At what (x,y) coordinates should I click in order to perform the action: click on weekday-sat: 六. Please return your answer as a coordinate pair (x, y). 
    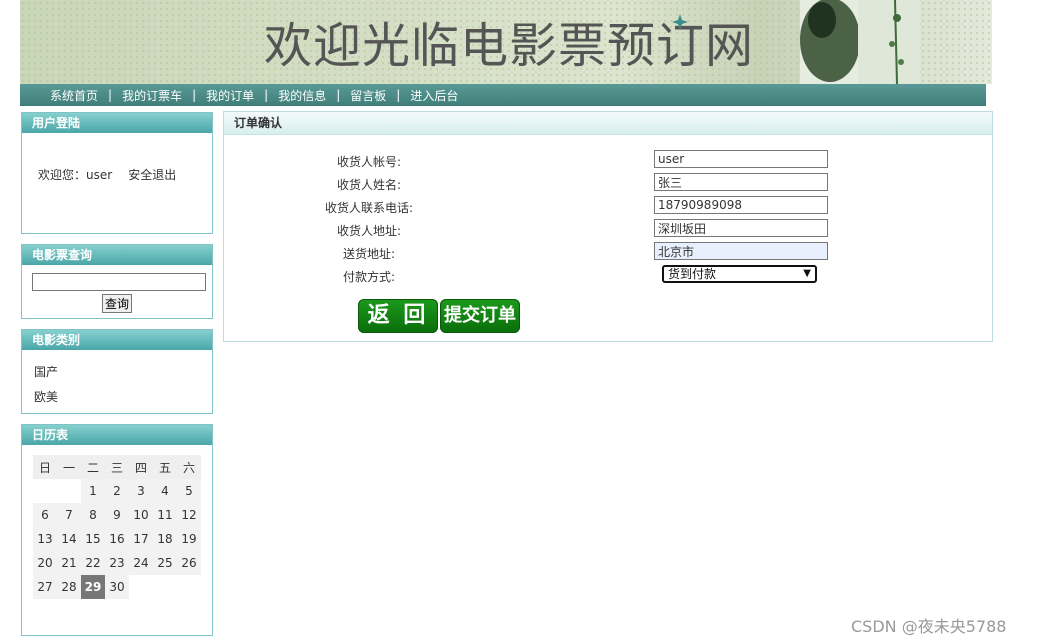
    Looking at the image, I should click on (189, 467).